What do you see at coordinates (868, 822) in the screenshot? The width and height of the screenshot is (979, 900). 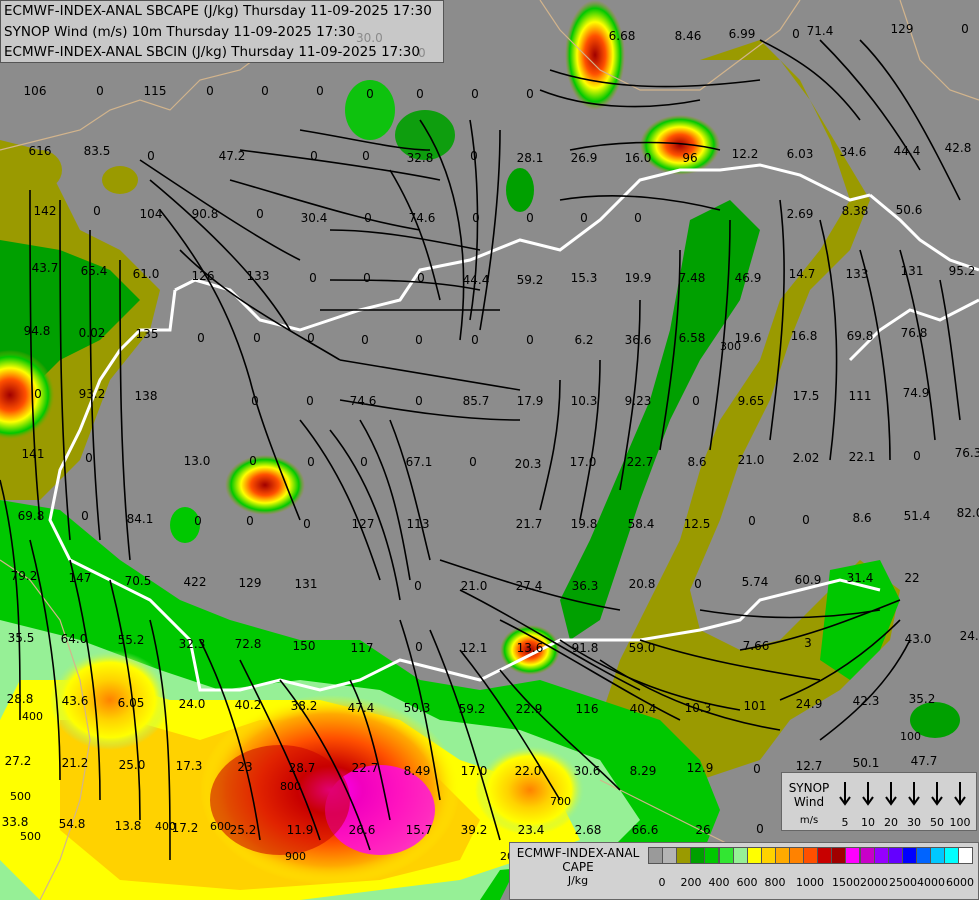 I see `wind-legend-value: 10` at bounding box center [868, 822].